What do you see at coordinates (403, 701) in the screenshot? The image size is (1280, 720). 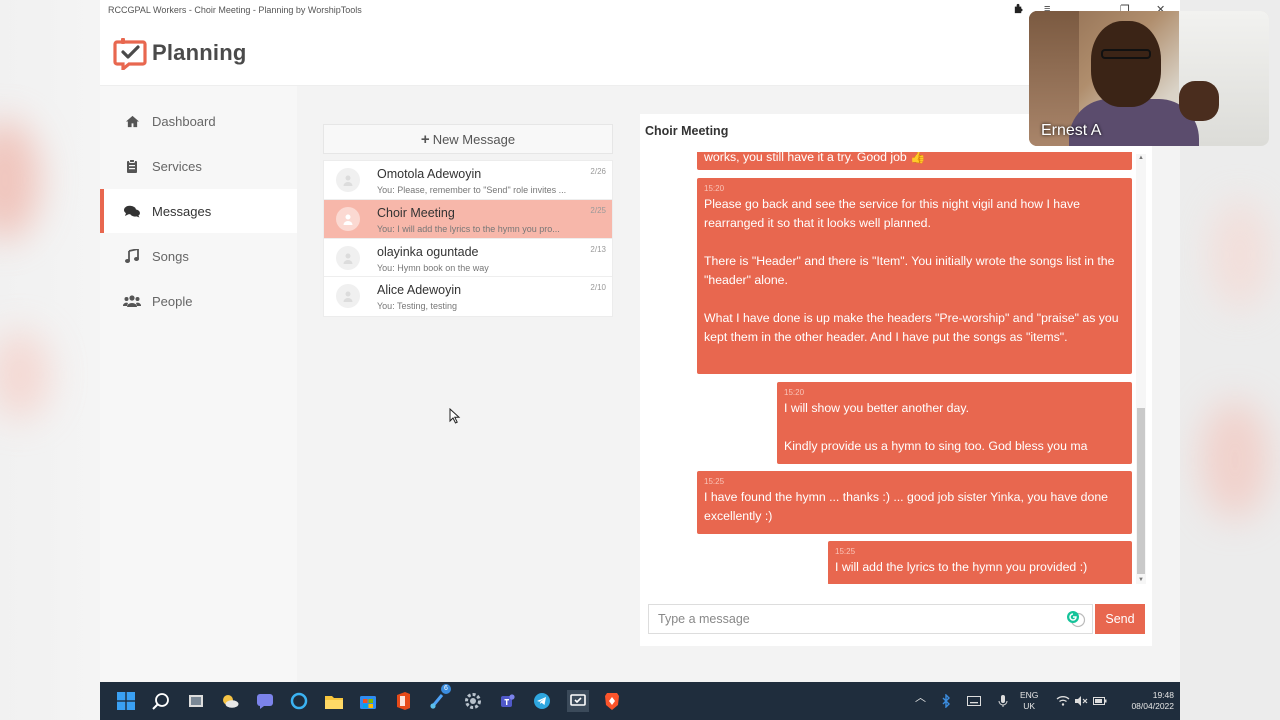 I see `office-icon` at bounding box center [403, 701].